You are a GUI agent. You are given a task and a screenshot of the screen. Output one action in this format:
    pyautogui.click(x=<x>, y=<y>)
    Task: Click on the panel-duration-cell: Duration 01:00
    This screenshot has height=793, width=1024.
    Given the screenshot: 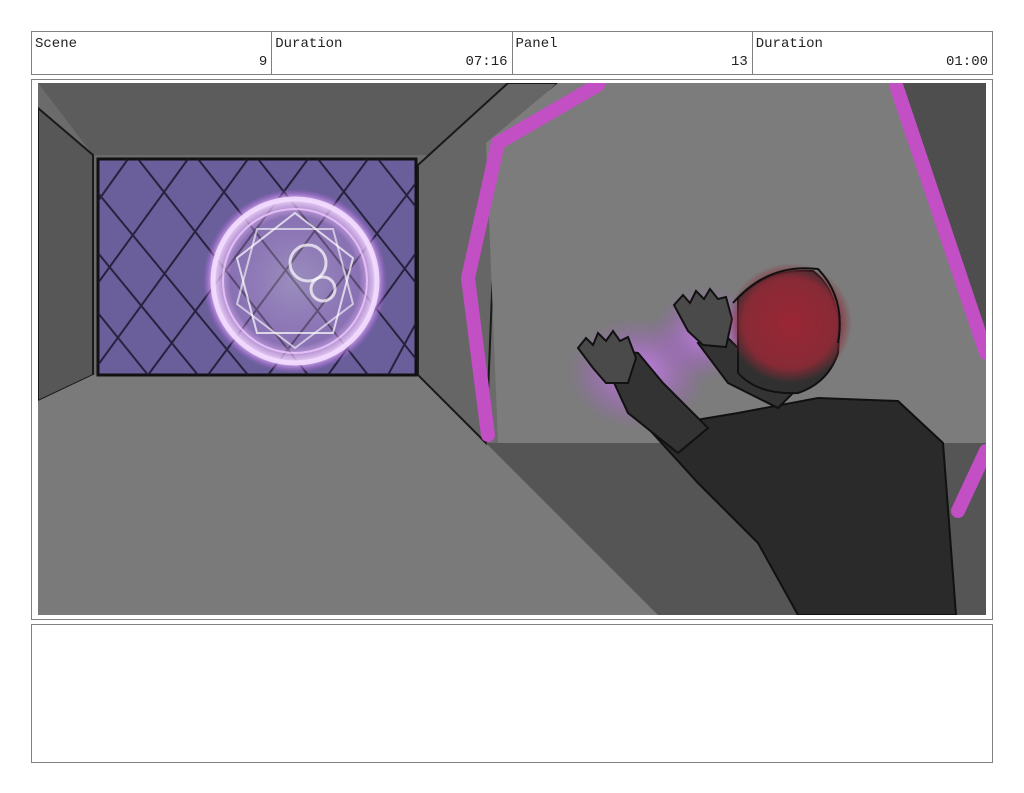 What is the action you would take?
    pyautogui.click(x=872, y=53)
    